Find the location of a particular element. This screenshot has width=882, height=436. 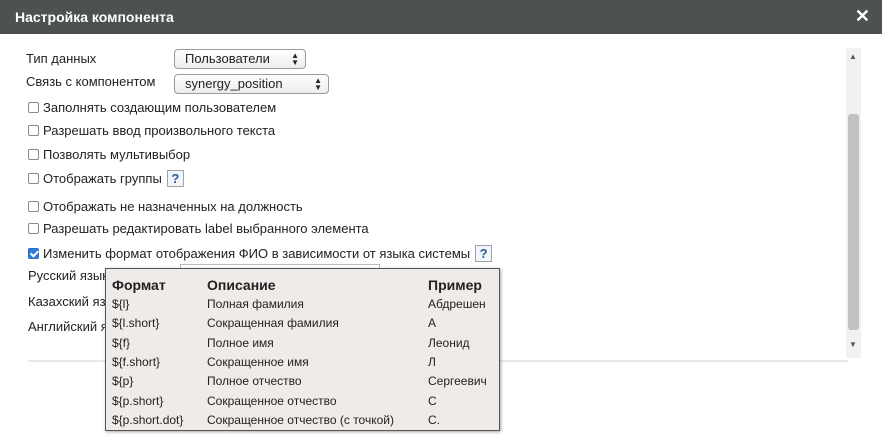

tooltip-cell-description: Сокращенная фамилия is located at coordinates (273, 323).